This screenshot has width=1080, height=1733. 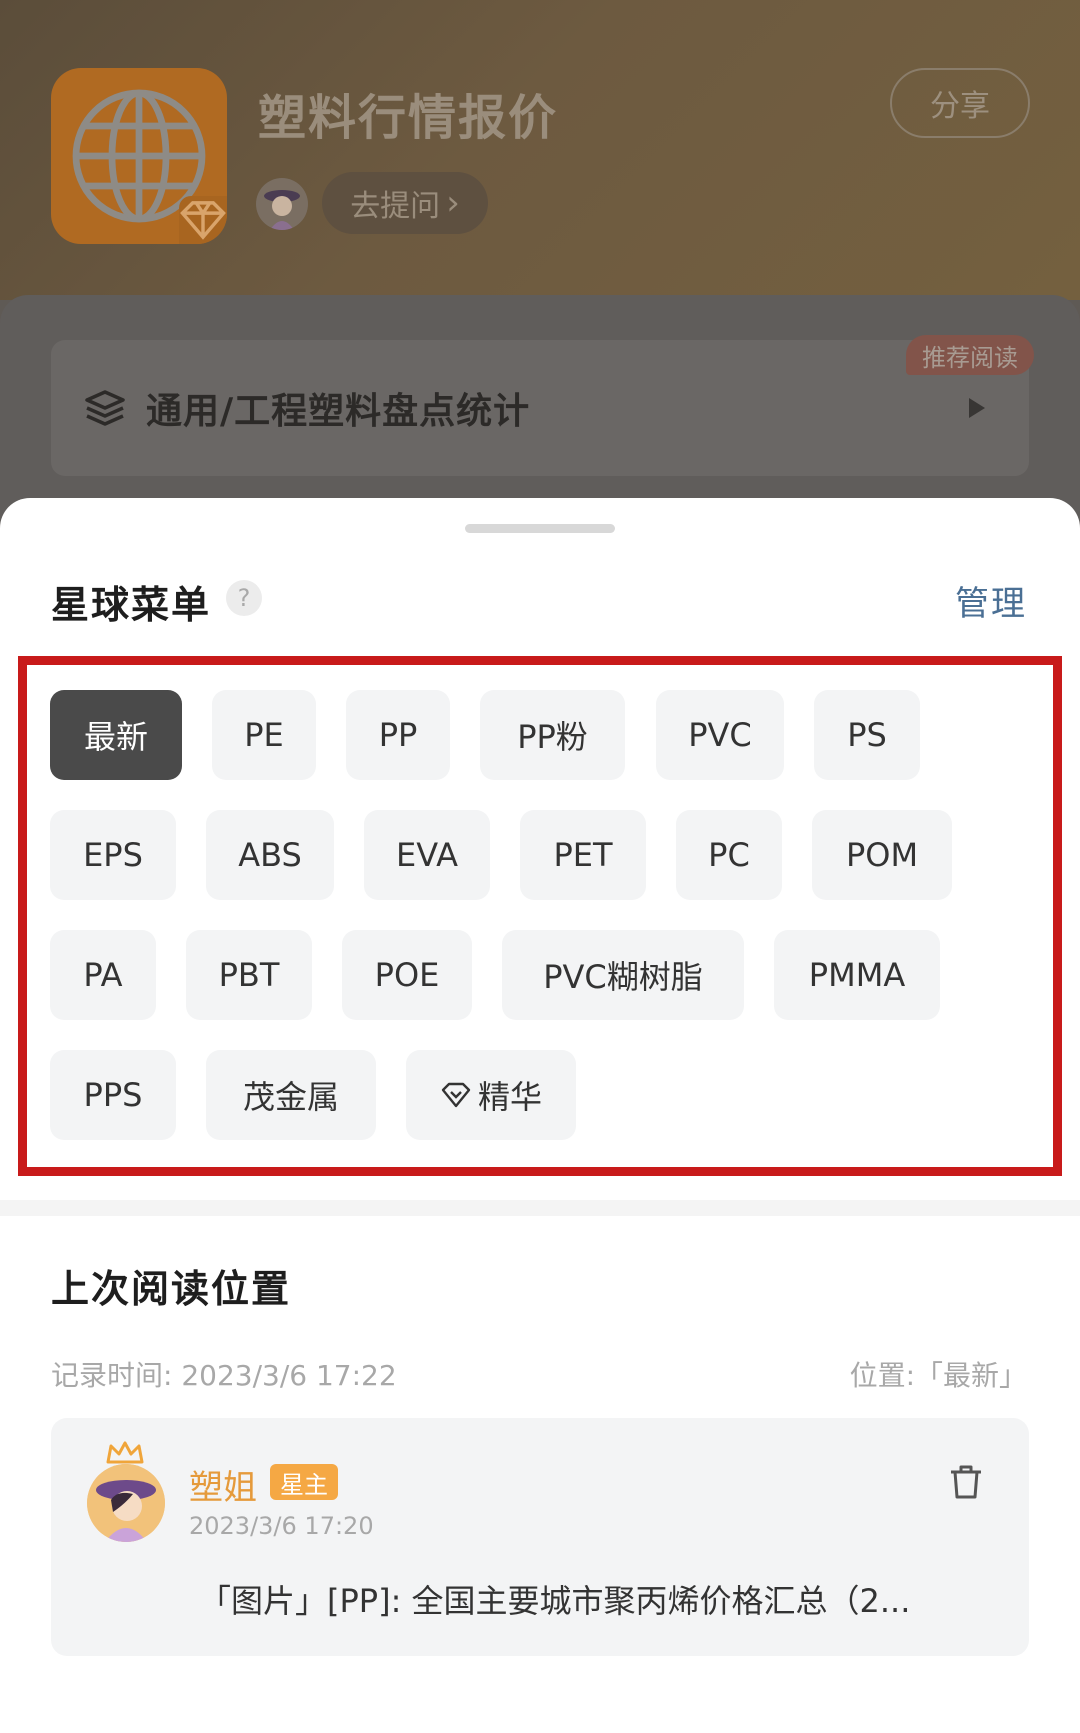 What do you see at coordinates (291, 1095) in the screenshot?
I see `tag-metallocene: 茂金属` at bounding box center [291, 1095].